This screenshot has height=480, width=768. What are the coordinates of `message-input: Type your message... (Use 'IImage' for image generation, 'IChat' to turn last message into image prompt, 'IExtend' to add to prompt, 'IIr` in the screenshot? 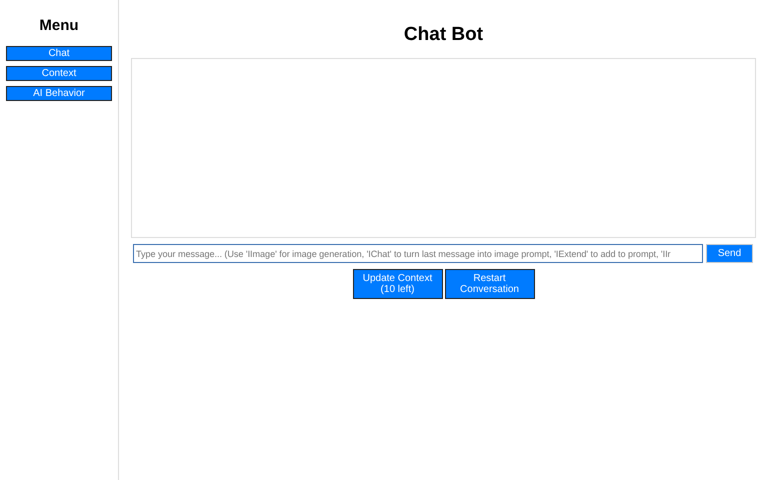 It's located at (418, 253).